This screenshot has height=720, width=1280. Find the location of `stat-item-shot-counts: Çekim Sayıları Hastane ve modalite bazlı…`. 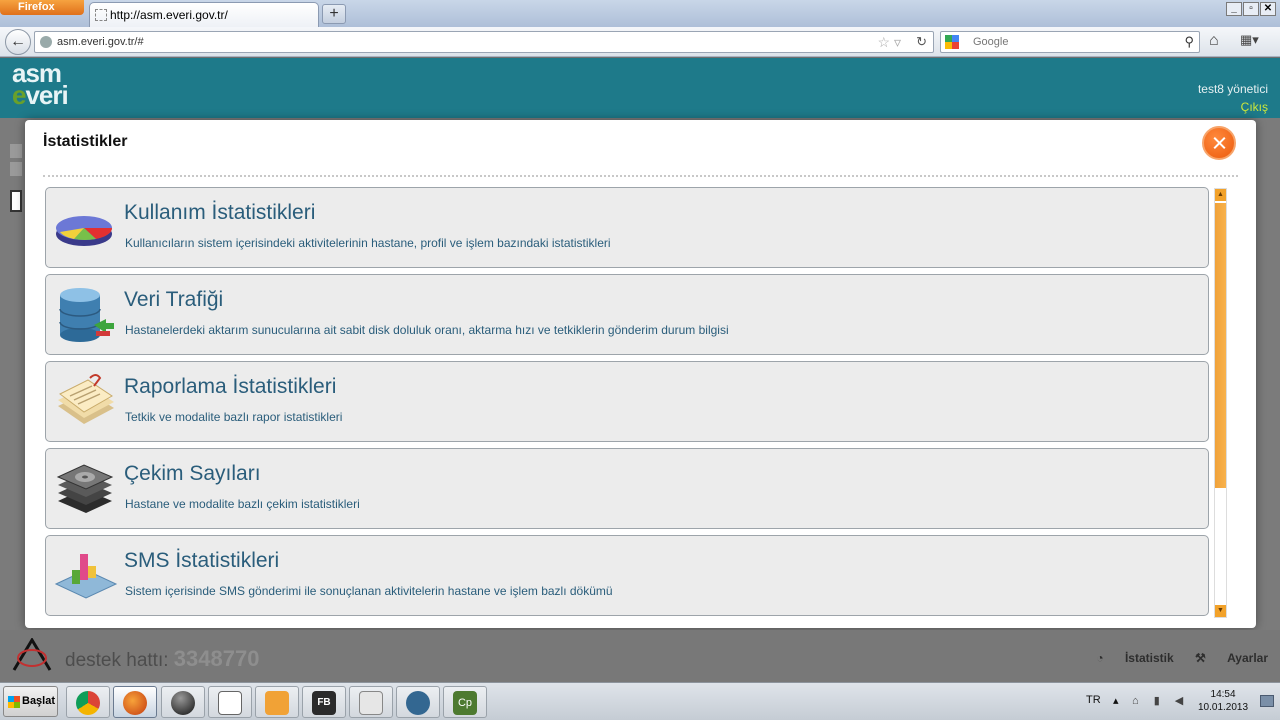

stat-item-shot-counts: Çekim Sayıları Hastane ve modalite bazlı… is located at coordinates (627, 488).